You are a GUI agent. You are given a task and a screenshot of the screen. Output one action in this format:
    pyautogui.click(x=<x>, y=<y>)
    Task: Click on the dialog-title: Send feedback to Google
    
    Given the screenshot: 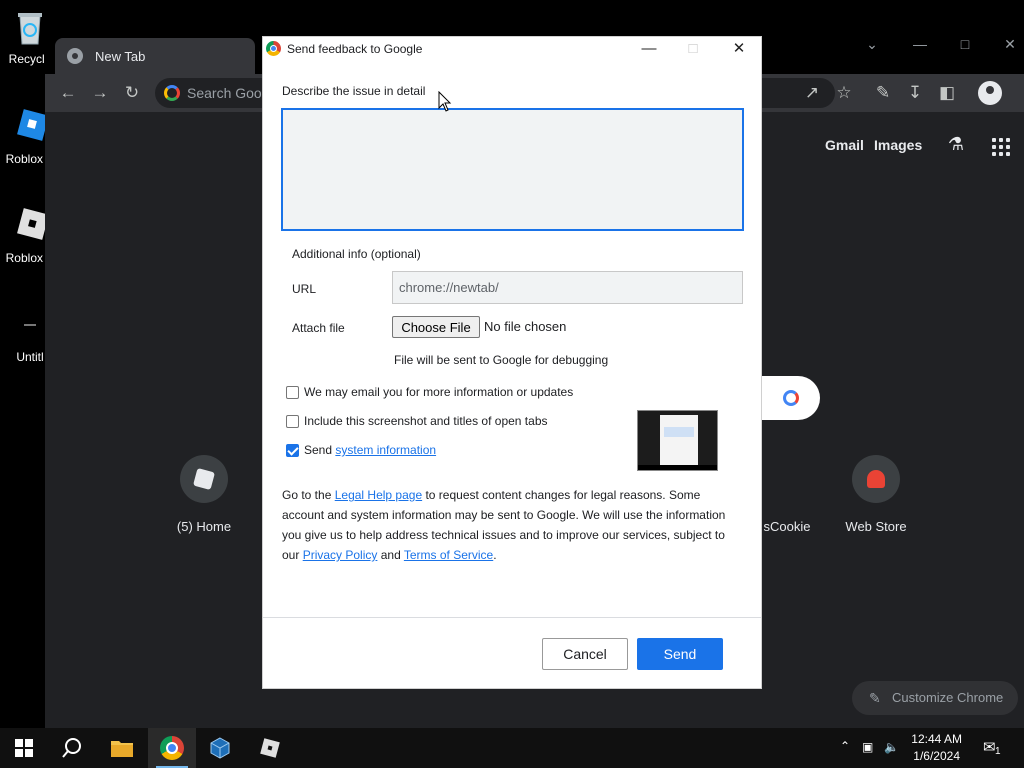 What is the action you would take?
    pyautogui.click(x=355, y=49)
    